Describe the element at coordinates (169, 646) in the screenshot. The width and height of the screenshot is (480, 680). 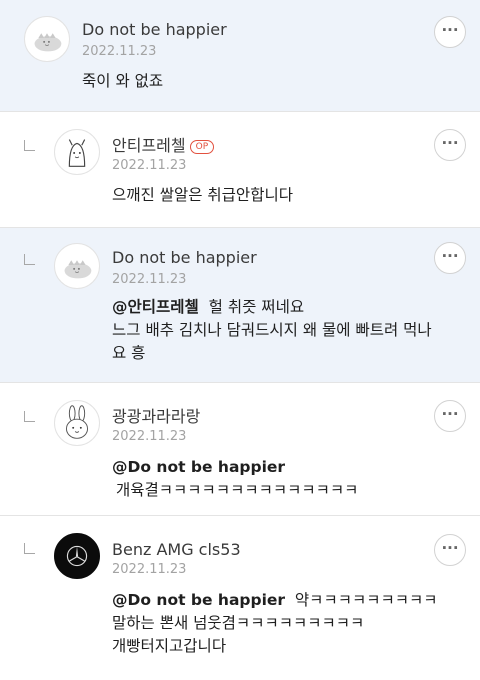
I see `comment-line: 개빵터지고갑니다` at that location.